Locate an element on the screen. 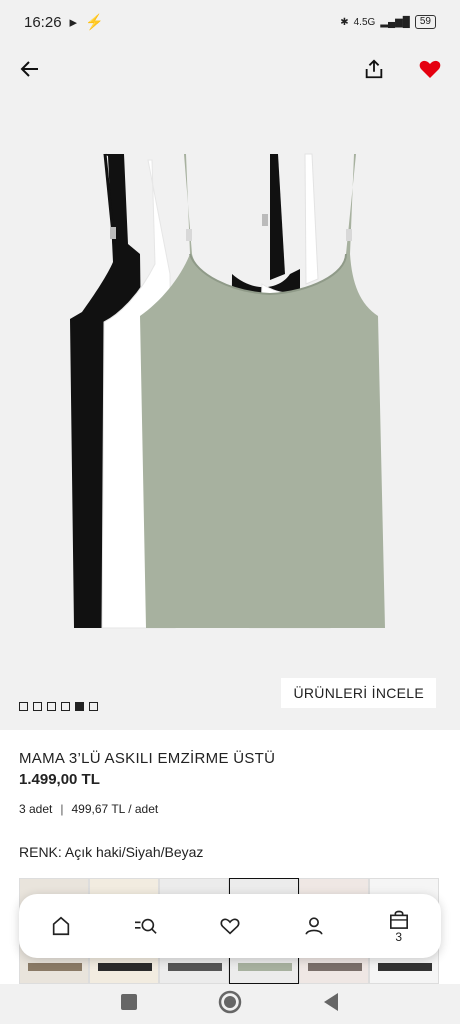  nav-favorites is located at coordinates (230, 926).